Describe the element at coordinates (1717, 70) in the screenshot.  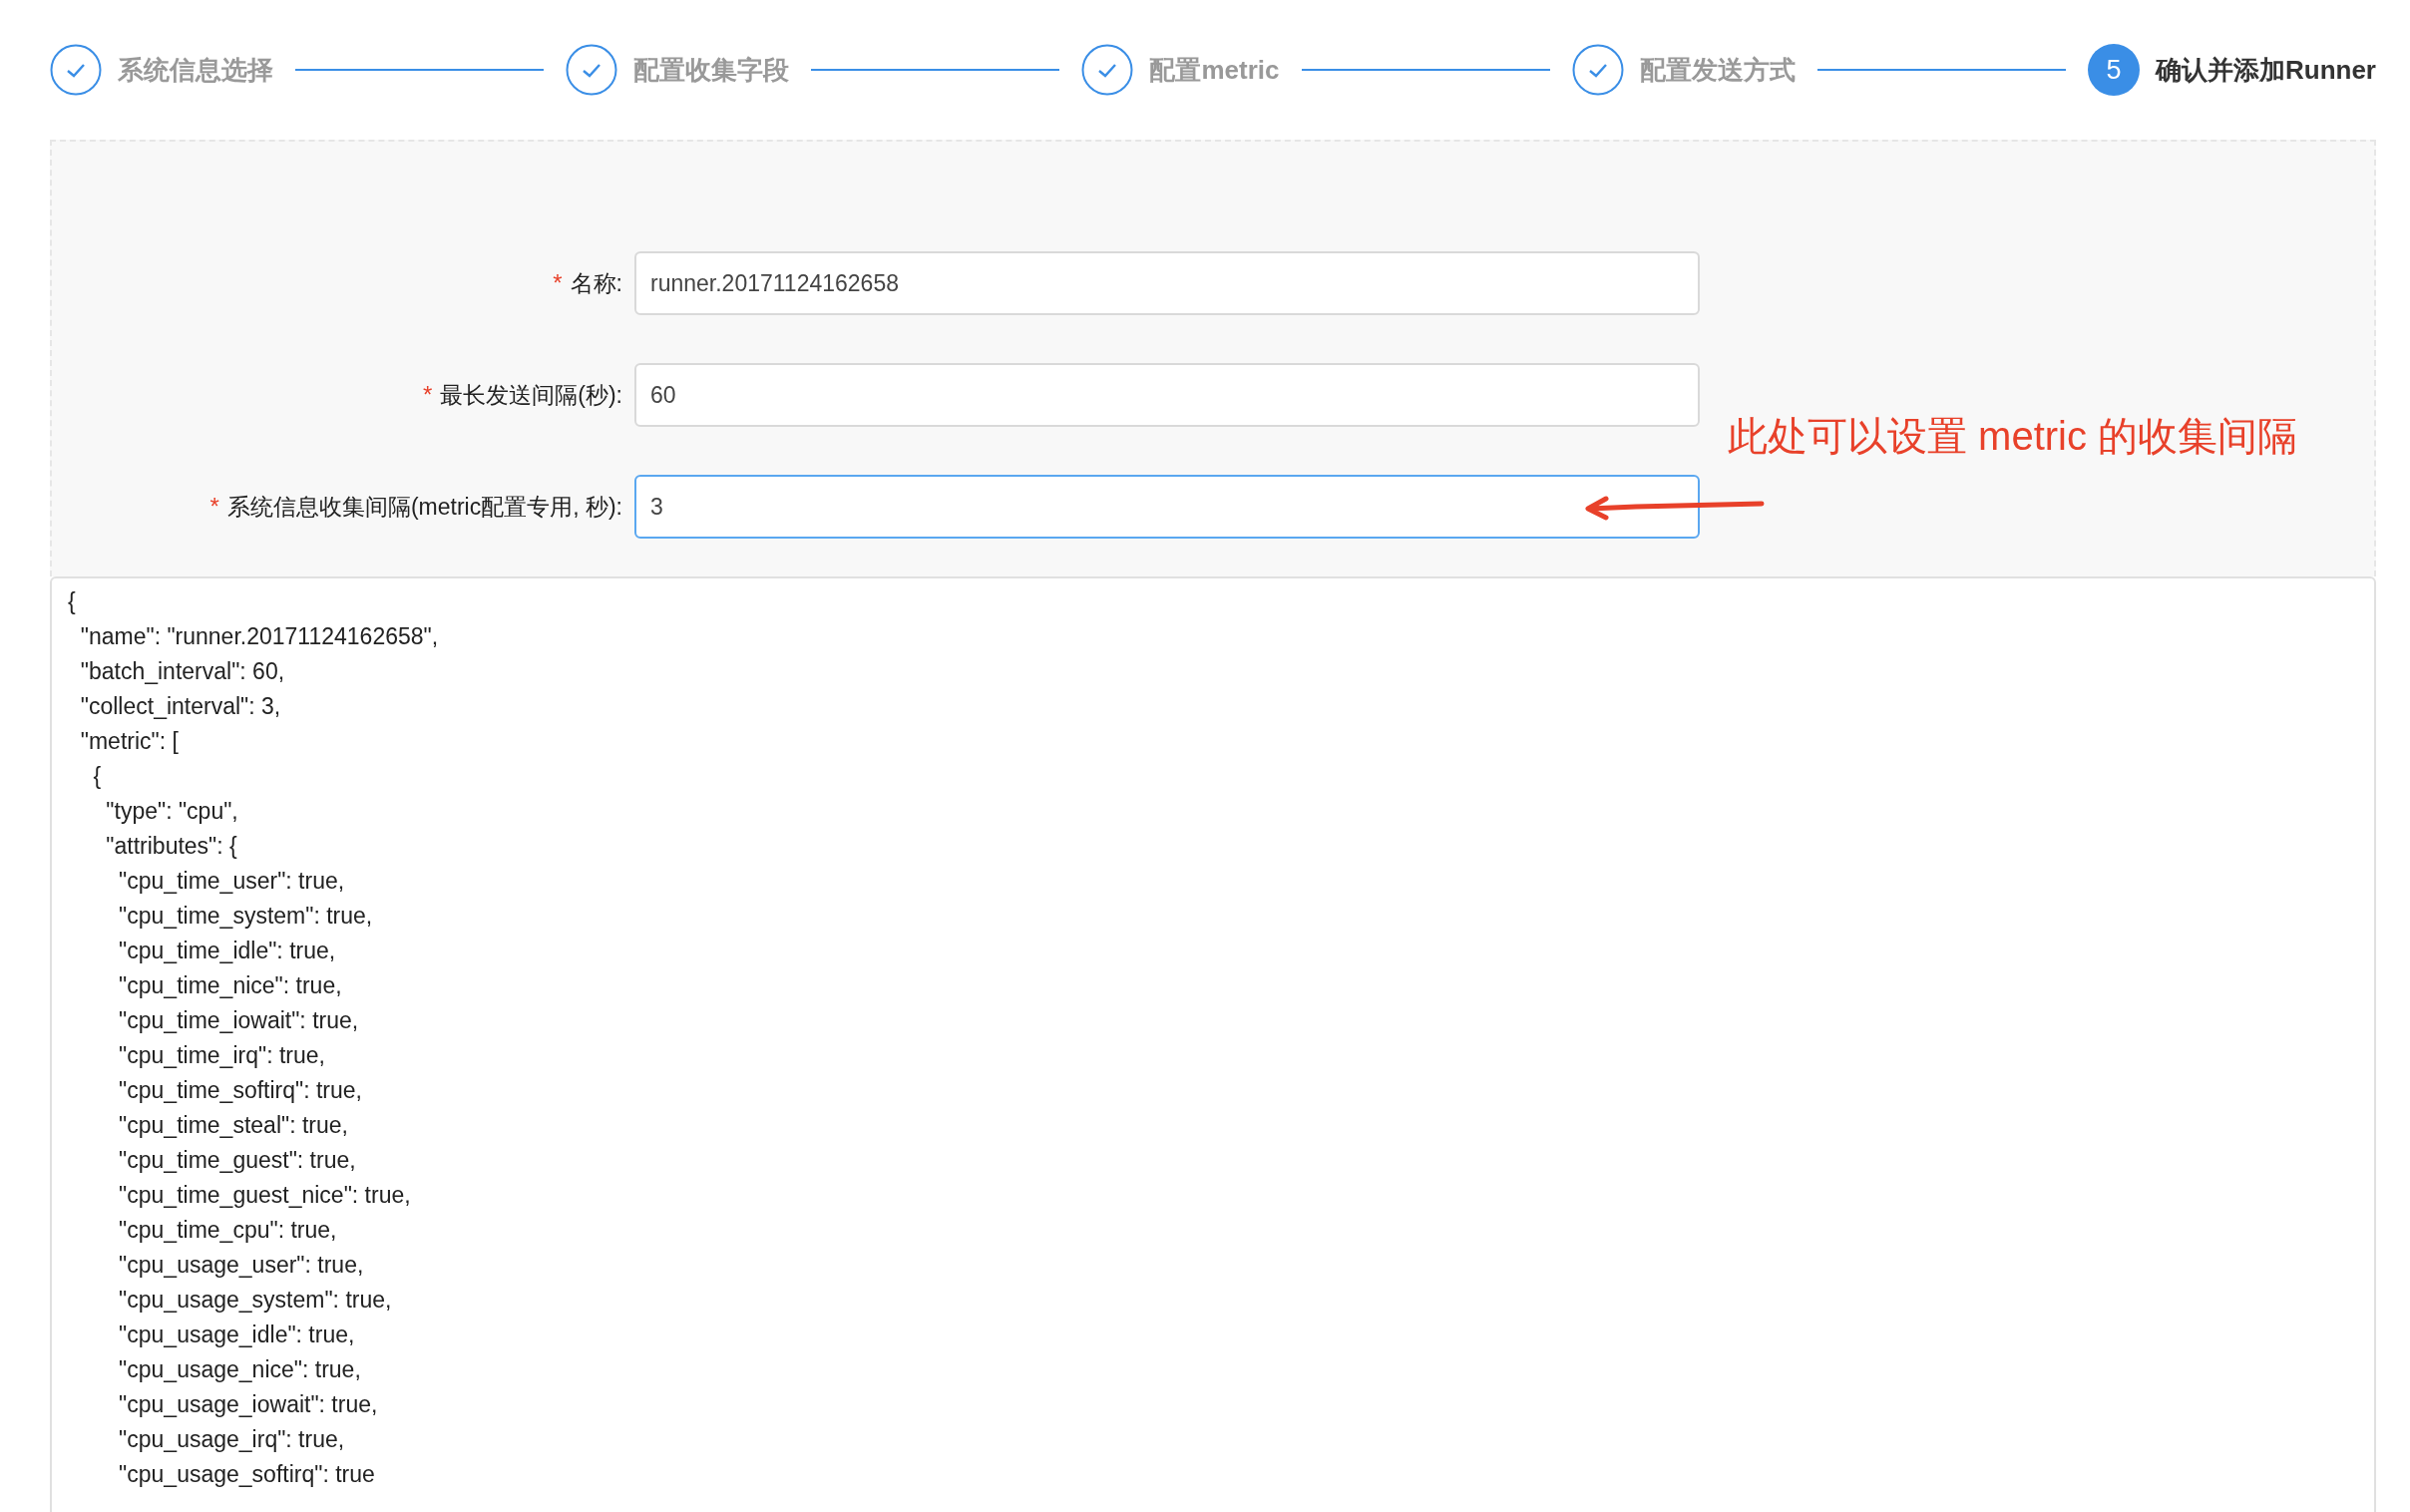
I see `step-label: 配置发送方式` at that location.